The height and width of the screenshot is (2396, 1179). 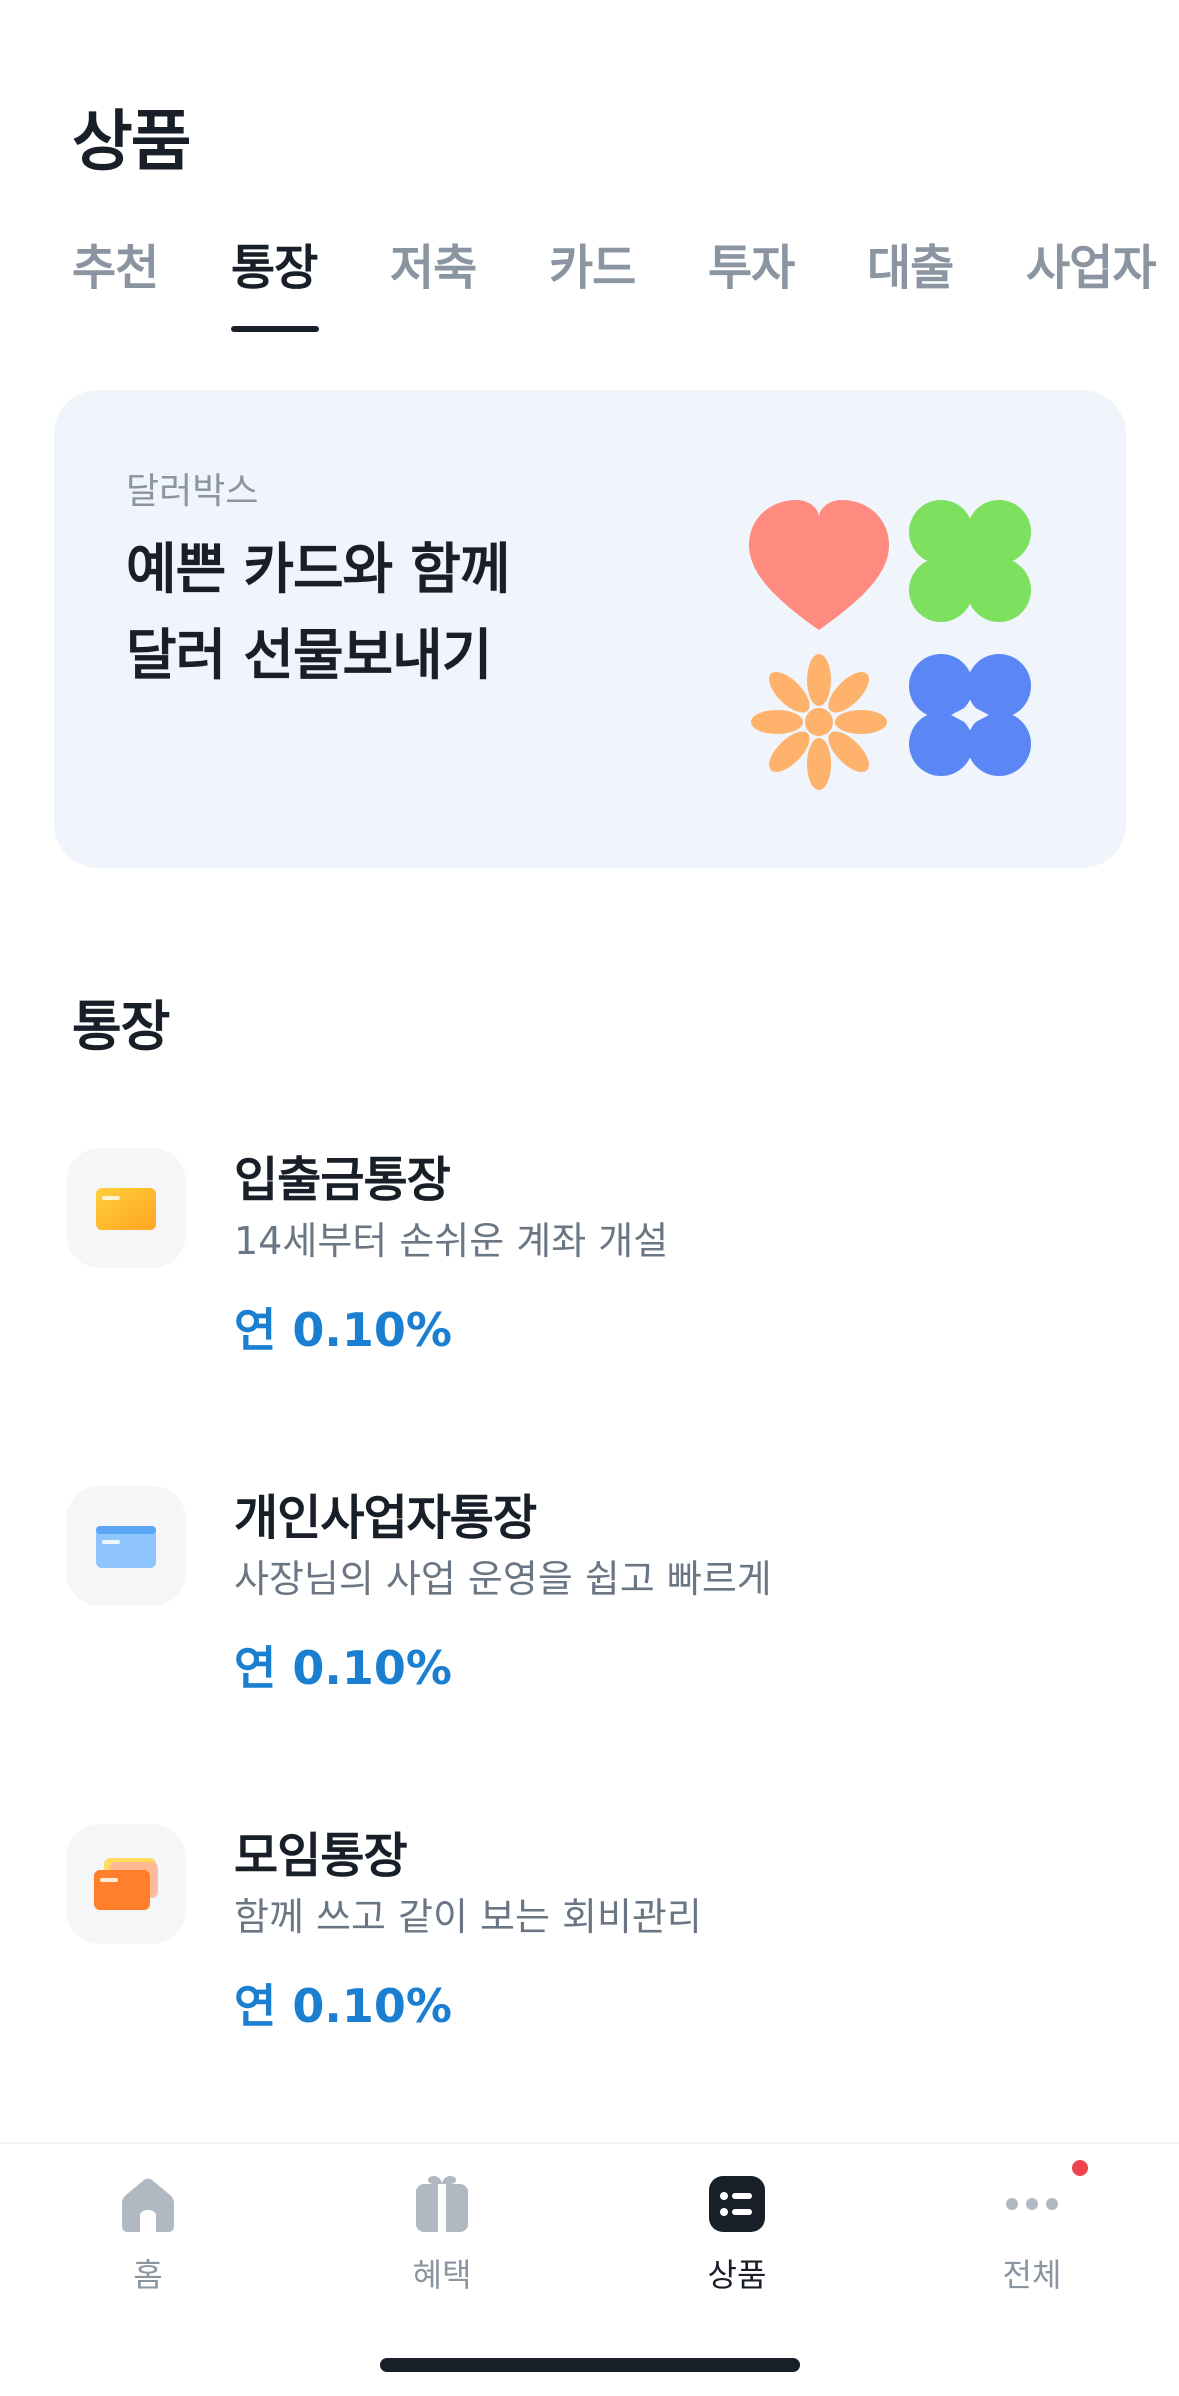 I want to click on home-icon, so click(x=148, y=2205).